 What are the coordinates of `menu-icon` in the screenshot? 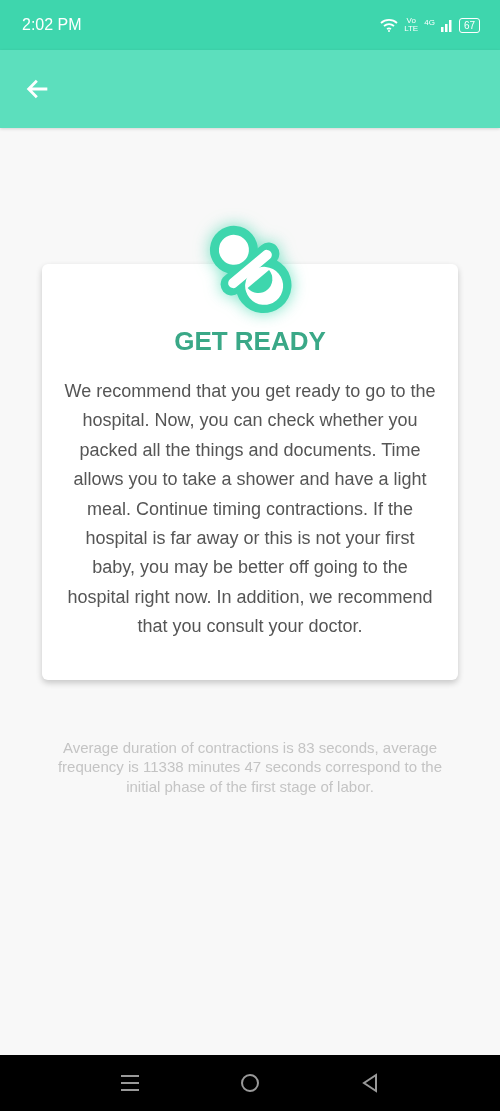 It's located at (130, 1083).